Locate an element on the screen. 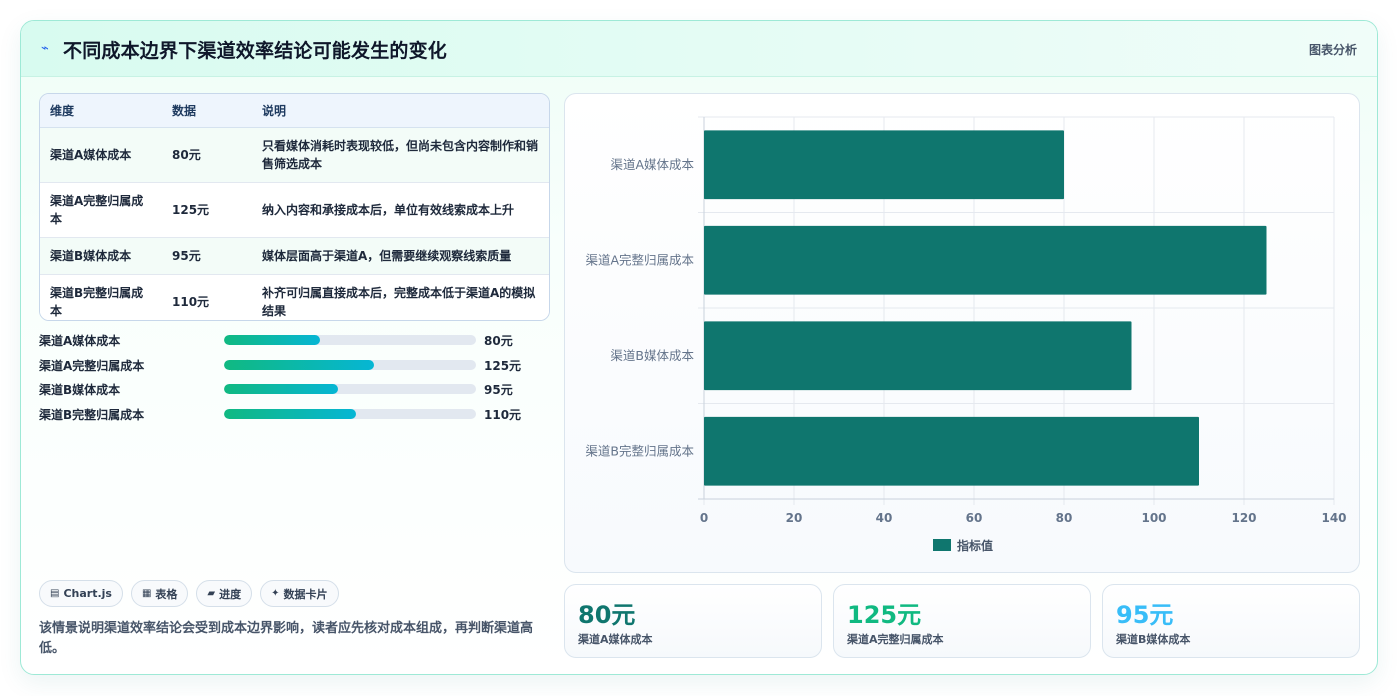 This screenshot has height=696, width=1399. chip-table: ▦ 表格 is located at coordinates (159, 593).